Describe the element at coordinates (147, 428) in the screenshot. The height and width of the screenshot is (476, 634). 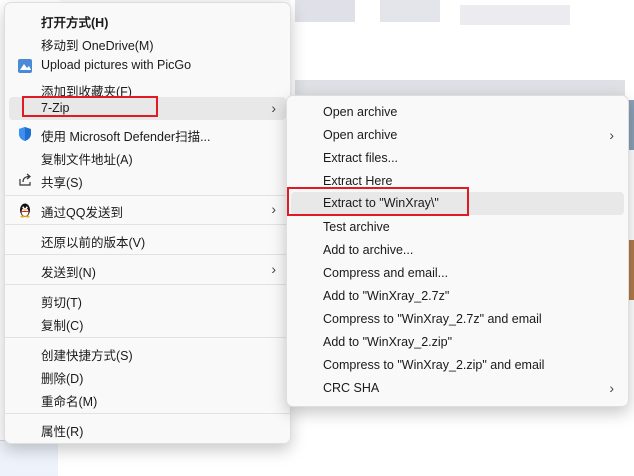
I see `menu-item-properties: 属性(R)` at that location.